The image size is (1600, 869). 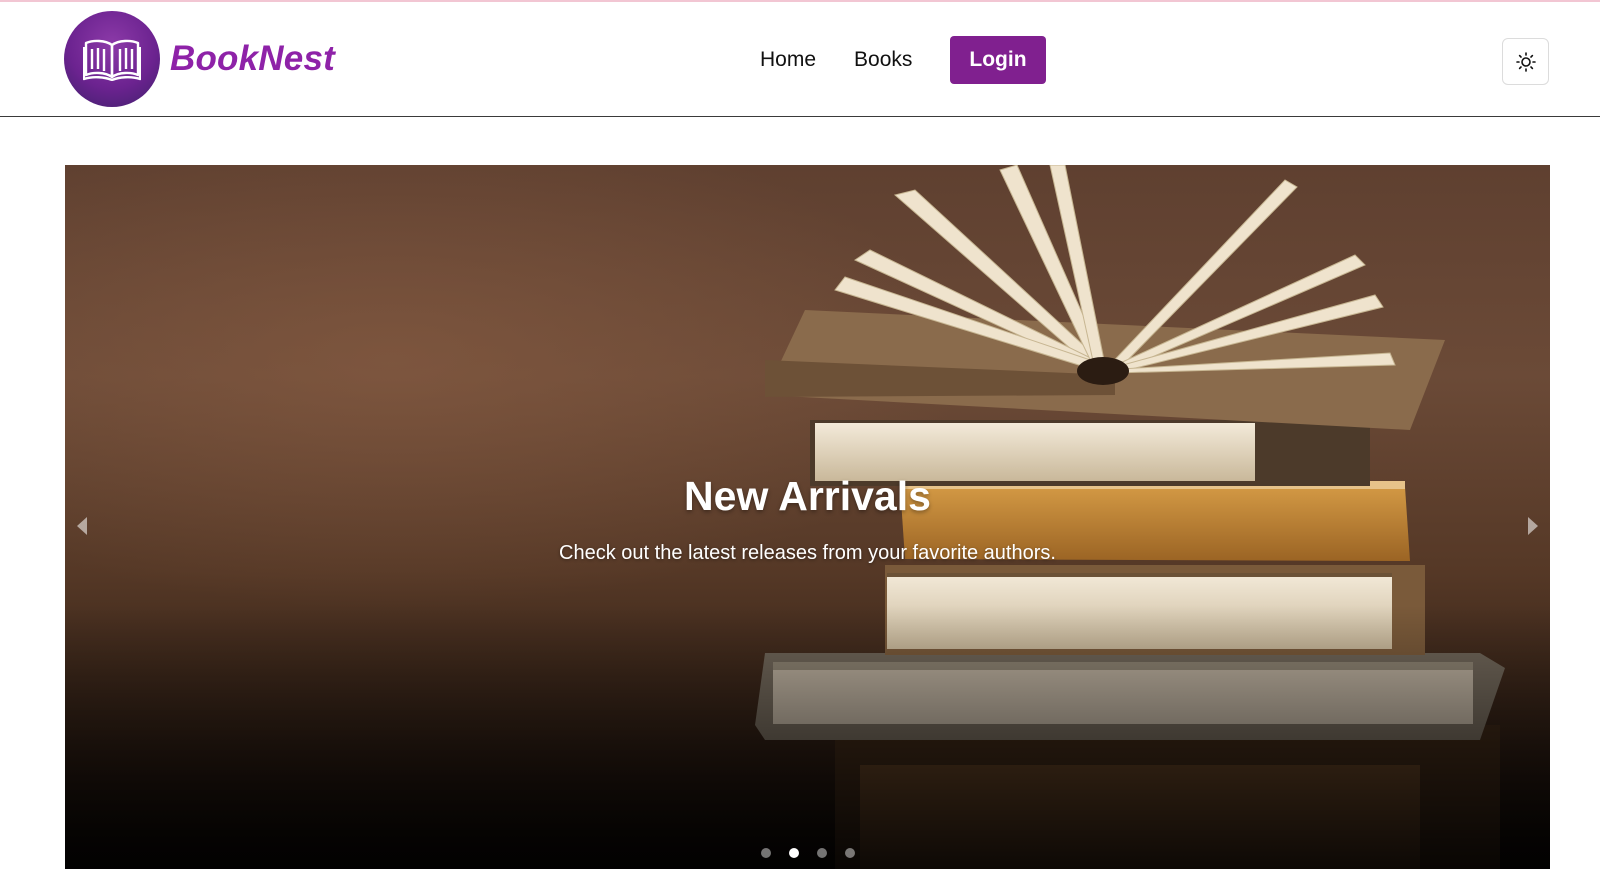 What do you see at coordinates (807, 496) in the screenshot?
I see `slide-title: New Arrivals` at bounding box center [807, 496].